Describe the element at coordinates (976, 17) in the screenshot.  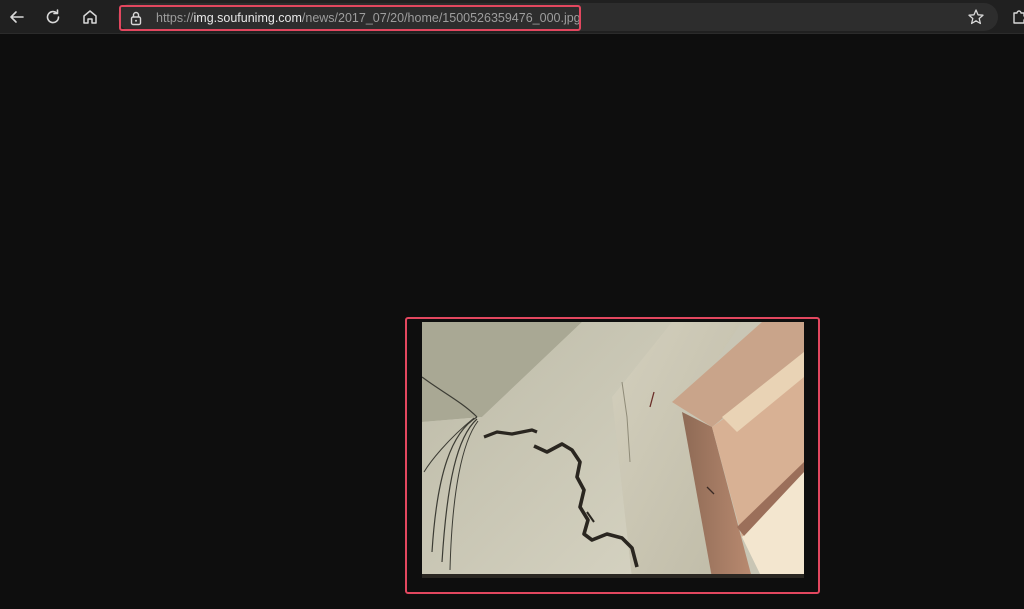
I see `star-icon` at that location.